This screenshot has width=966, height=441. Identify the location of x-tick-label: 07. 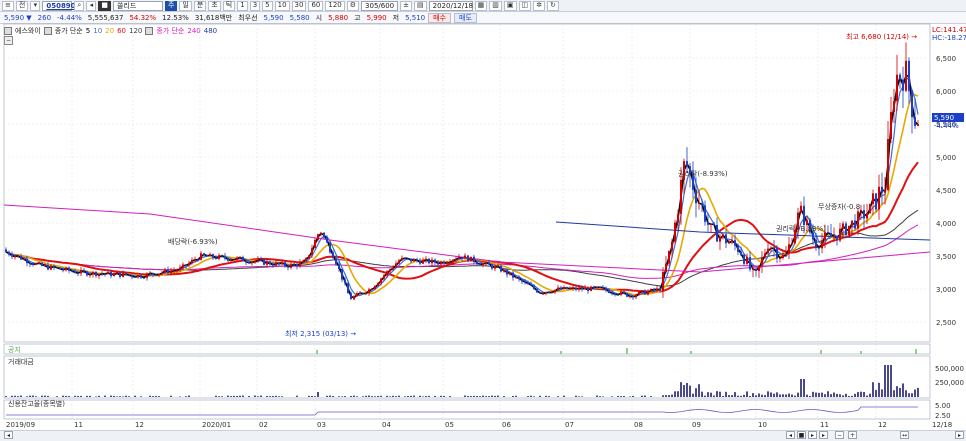
(569, 425).